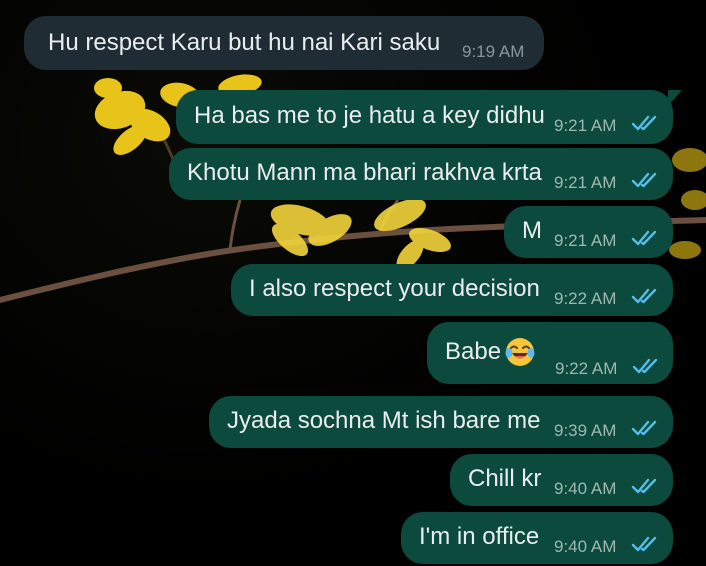 Image resolution: width=706 pixels, height=566 pixels. Describe the element at coordinates (585, 430) in the screenshot. I see `message-time: 9:39 AM` at that location.